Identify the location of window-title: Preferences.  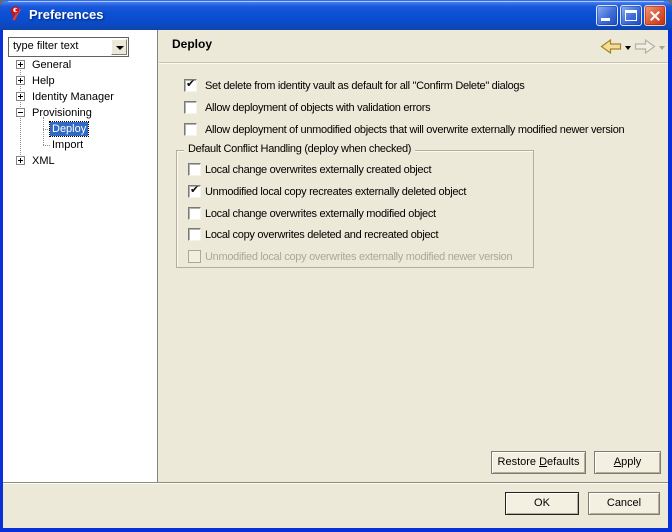
(66, 14).